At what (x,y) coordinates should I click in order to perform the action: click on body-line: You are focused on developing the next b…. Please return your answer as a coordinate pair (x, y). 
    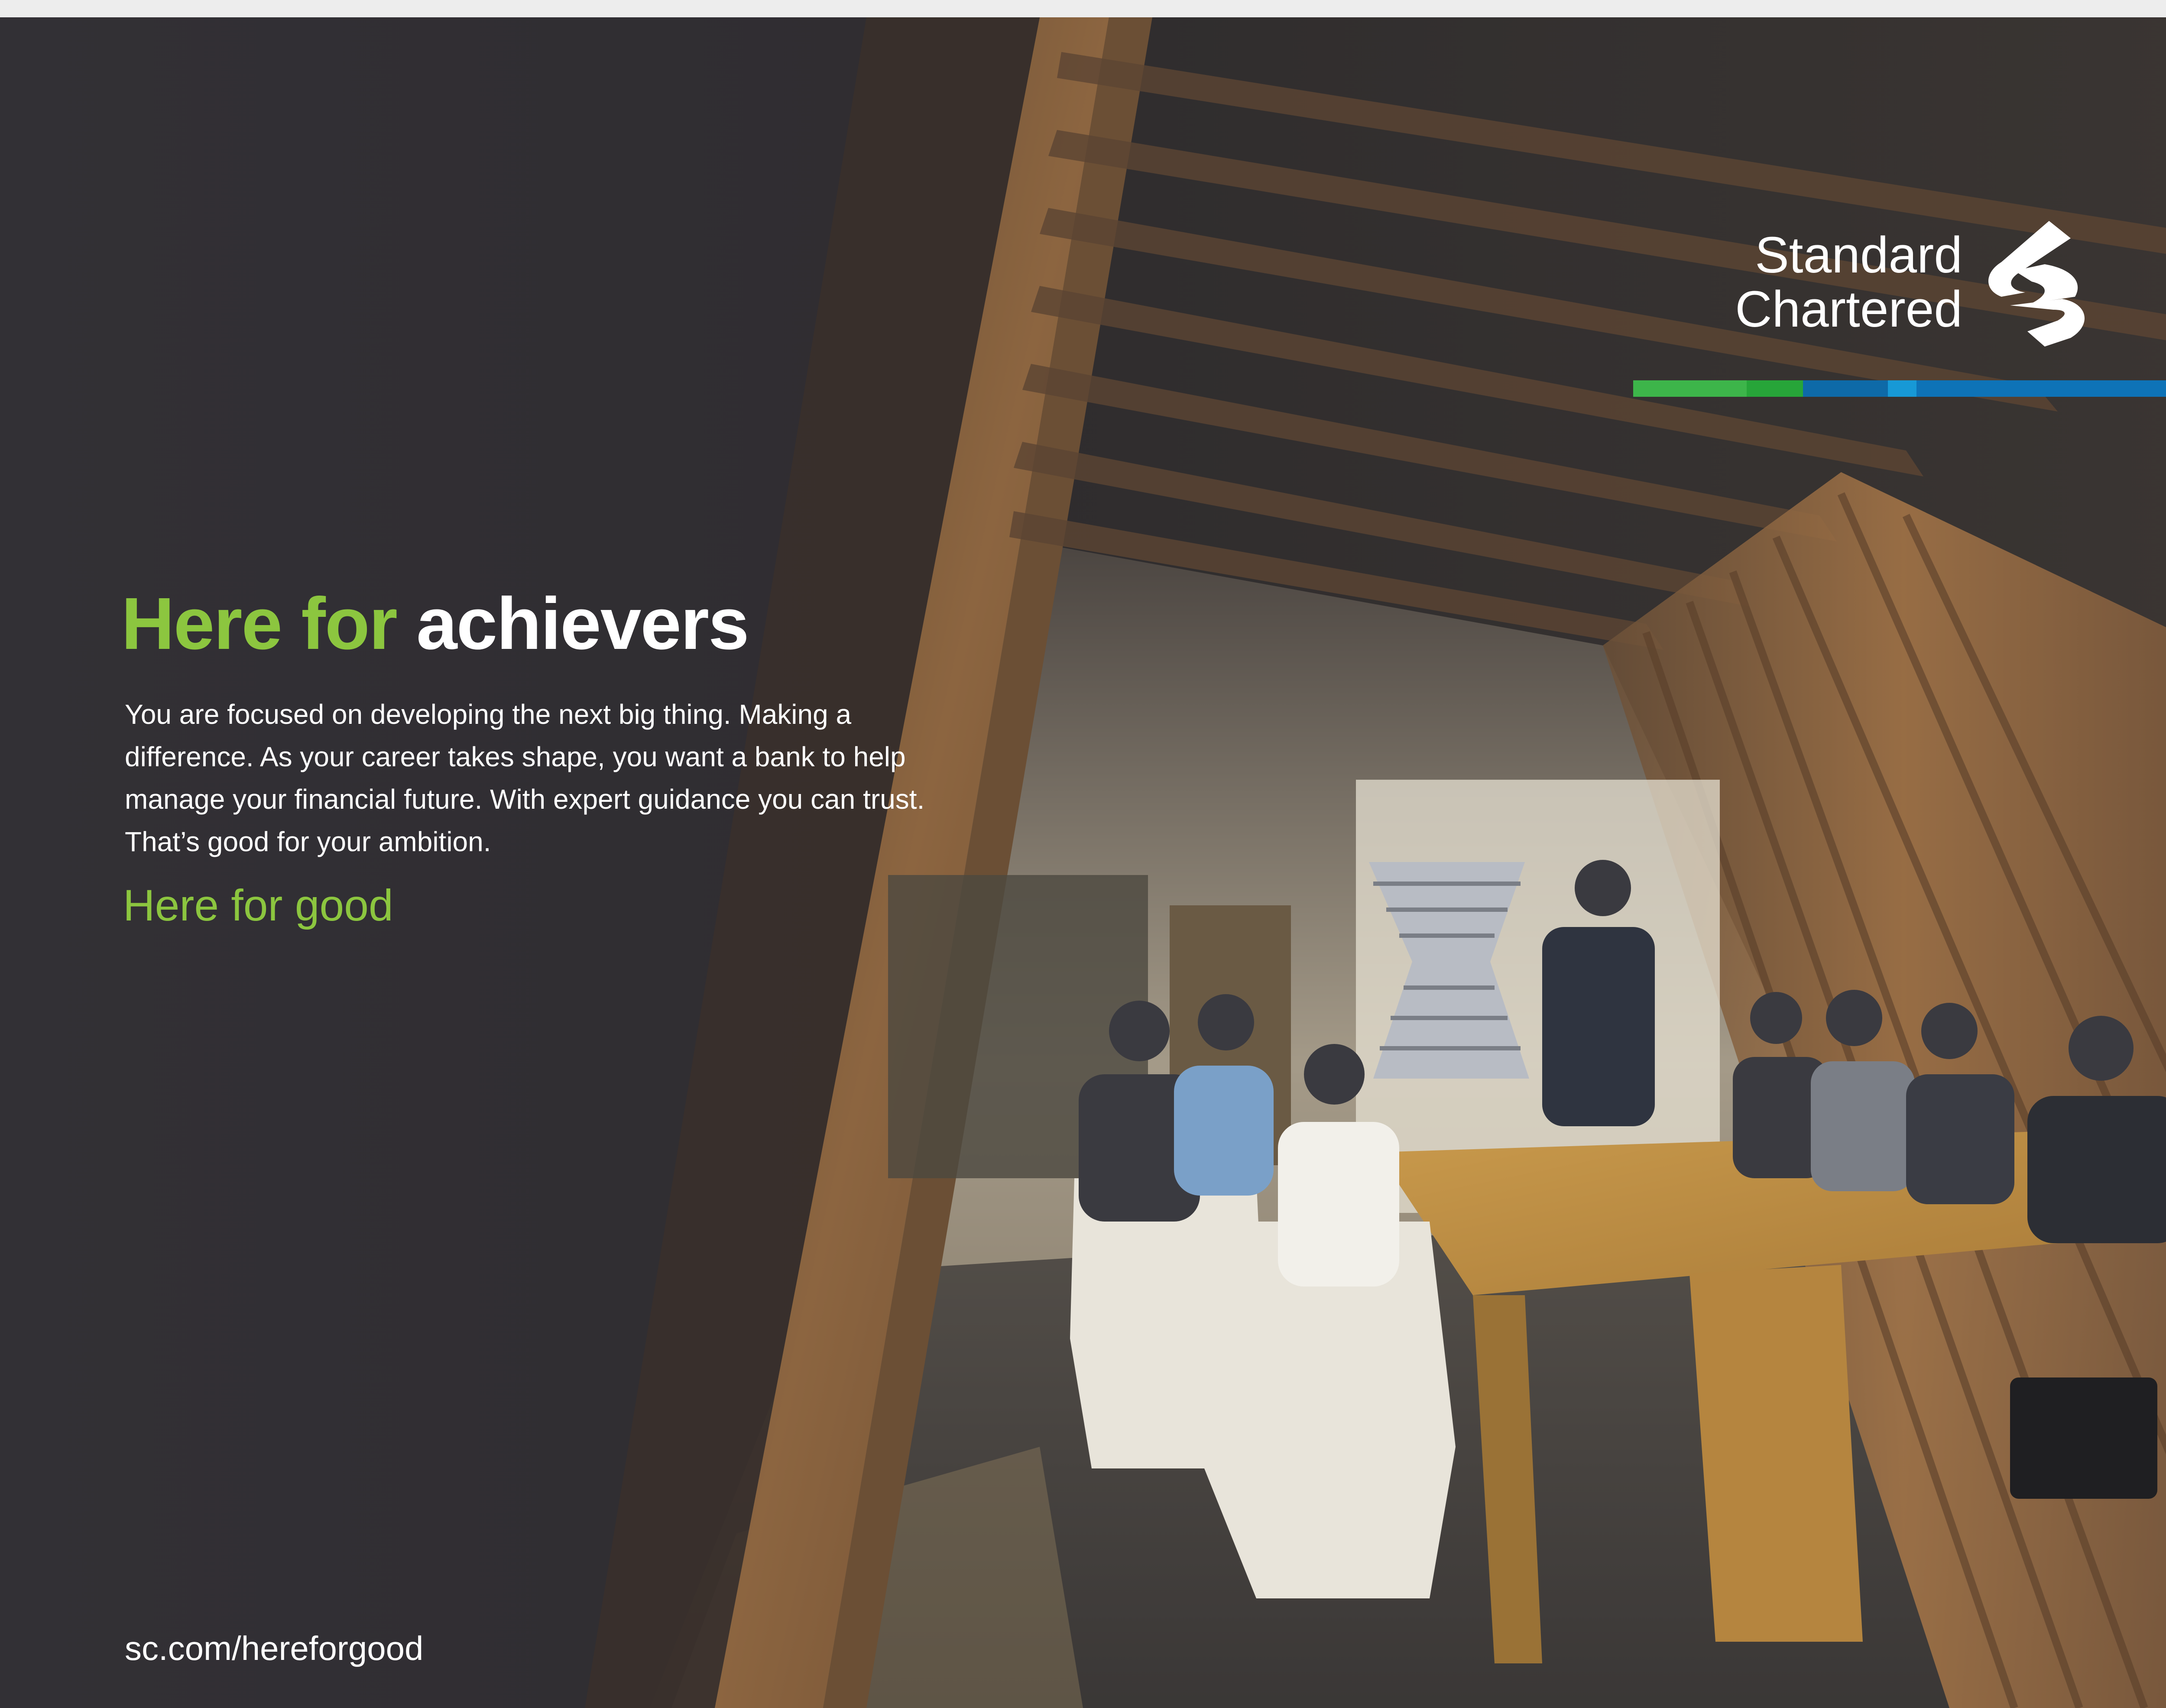
    Looking at the image, I should click on (489, 714).